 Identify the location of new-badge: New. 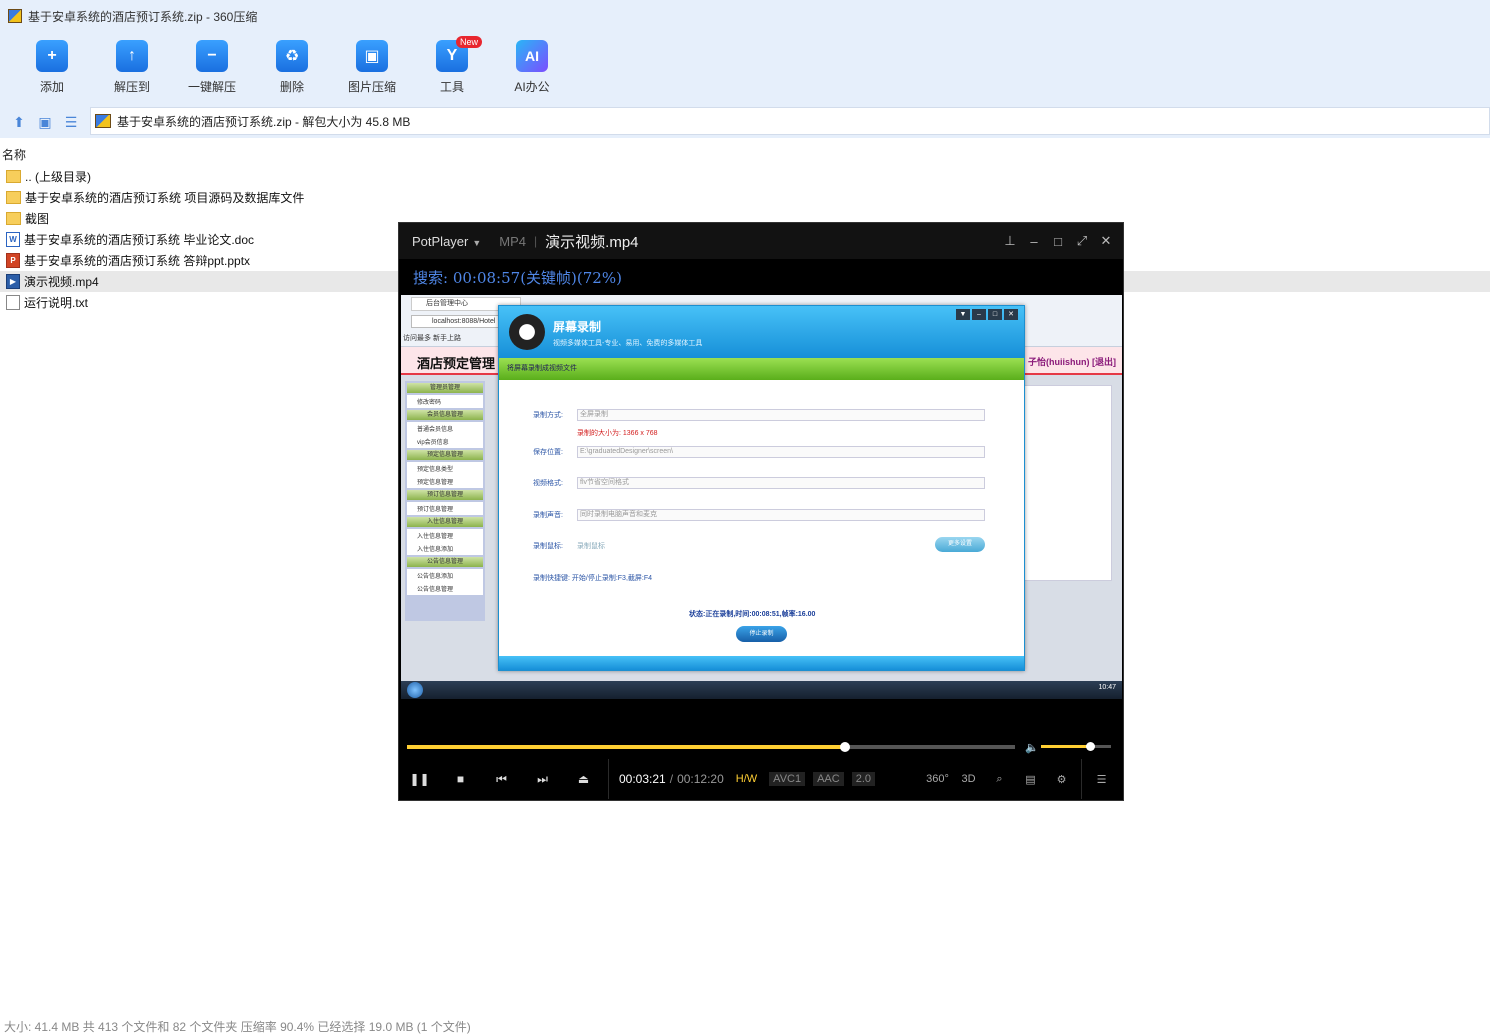
(469, 42).